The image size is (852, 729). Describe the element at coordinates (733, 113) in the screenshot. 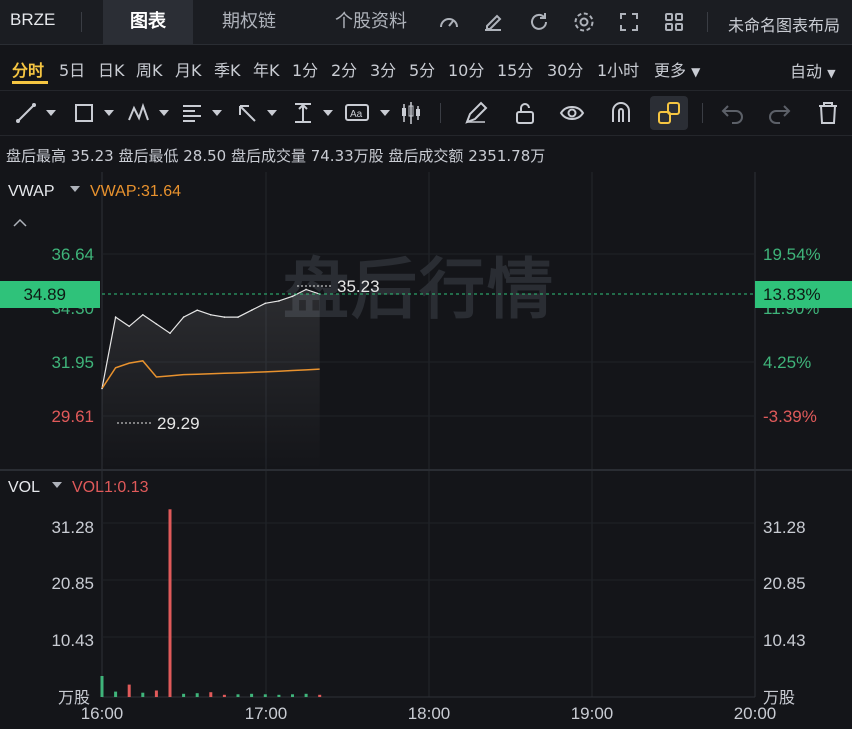

I see `undo-icon` at that location.